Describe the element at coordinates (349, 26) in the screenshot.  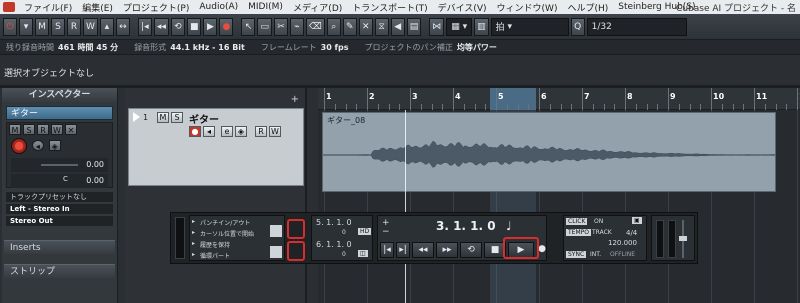
I see `draw-tool-icon: ✎` at that location.